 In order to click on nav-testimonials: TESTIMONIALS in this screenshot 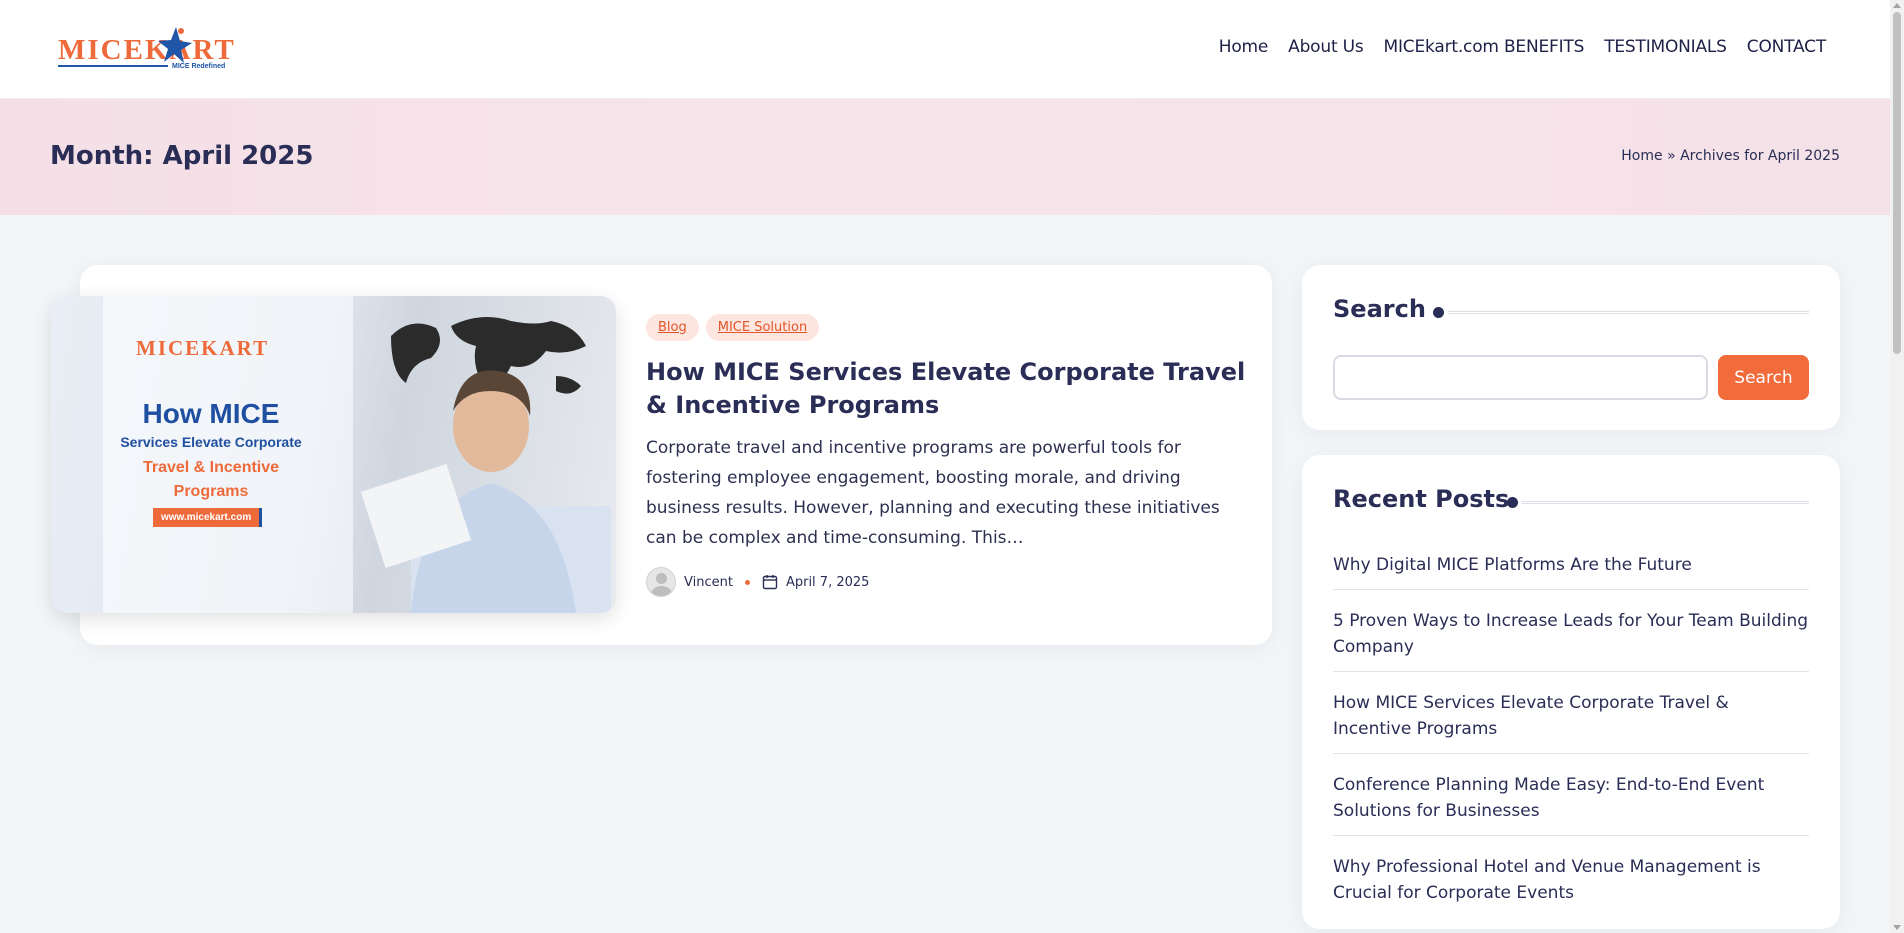, I will do `click(1665, 47)`.